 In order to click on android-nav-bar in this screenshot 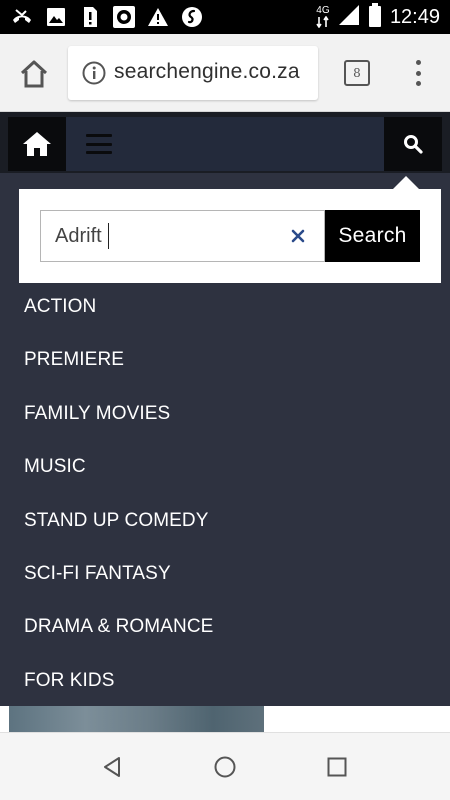, I will do `click(225, 766)`.